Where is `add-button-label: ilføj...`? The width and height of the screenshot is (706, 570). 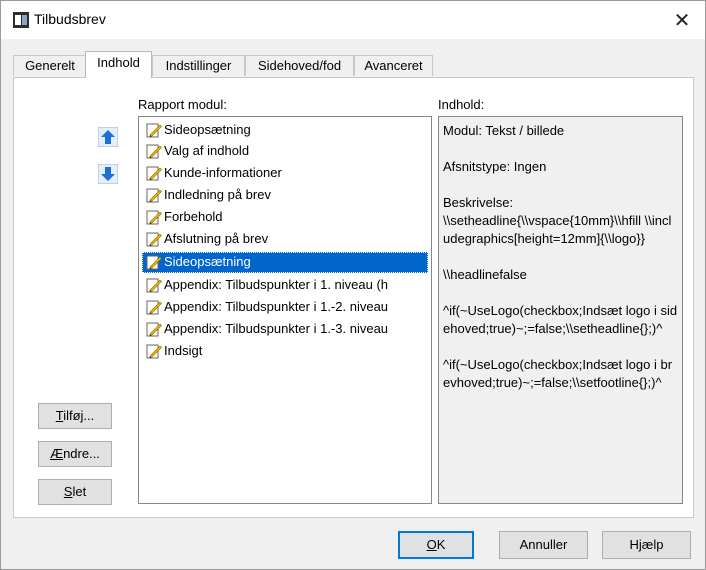
add-button-label: ilføj... is located at coordinates (79, 415).